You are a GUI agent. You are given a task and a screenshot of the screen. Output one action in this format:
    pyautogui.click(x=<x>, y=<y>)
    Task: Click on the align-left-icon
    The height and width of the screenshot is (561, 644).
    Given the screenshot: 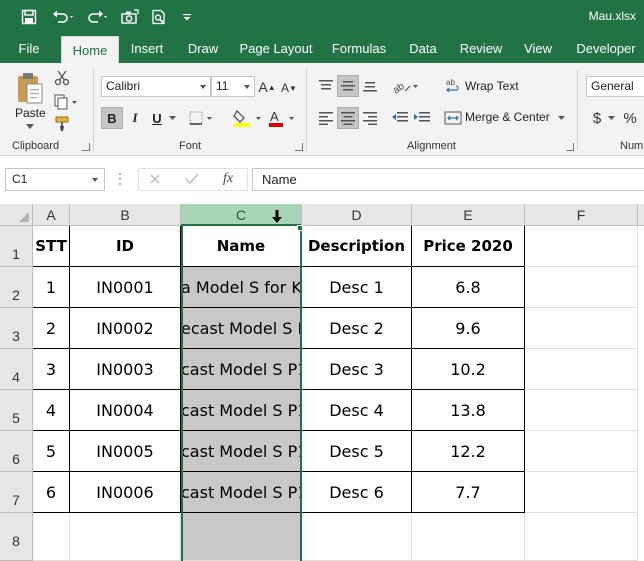 What is the action you would take?
    pyautogui.click(x=326, y=118)
    